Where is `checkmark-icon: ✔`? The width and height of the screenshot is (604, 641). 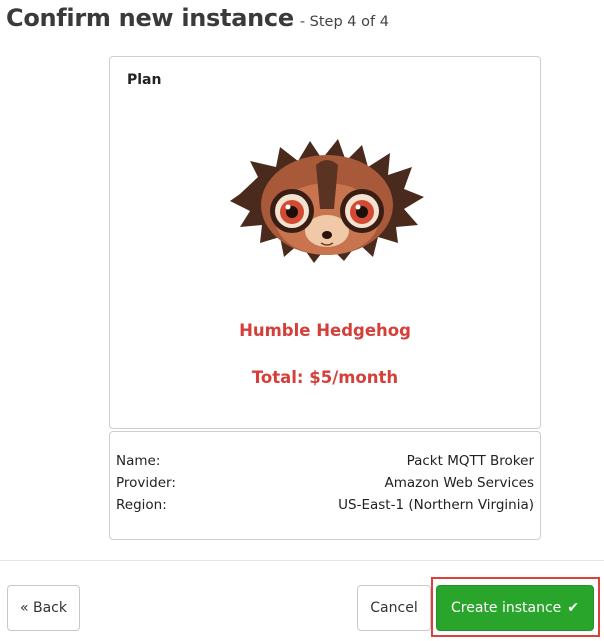 checkmark-icon: ✔ is located at coordinates (573, 608).